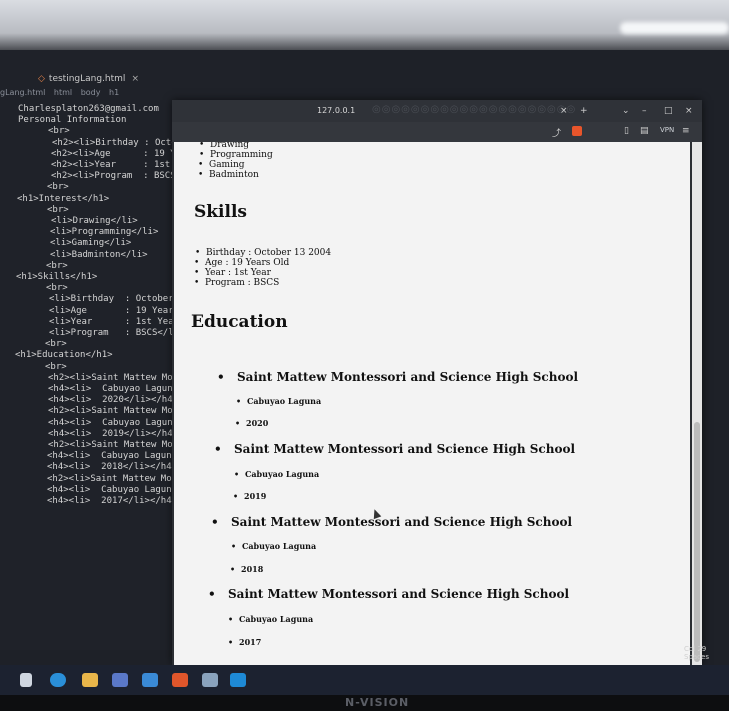  What do you see at coordinates (249, 496) in the screenshot?
I see `school-year: 2019` at bounding box center [249, 496].